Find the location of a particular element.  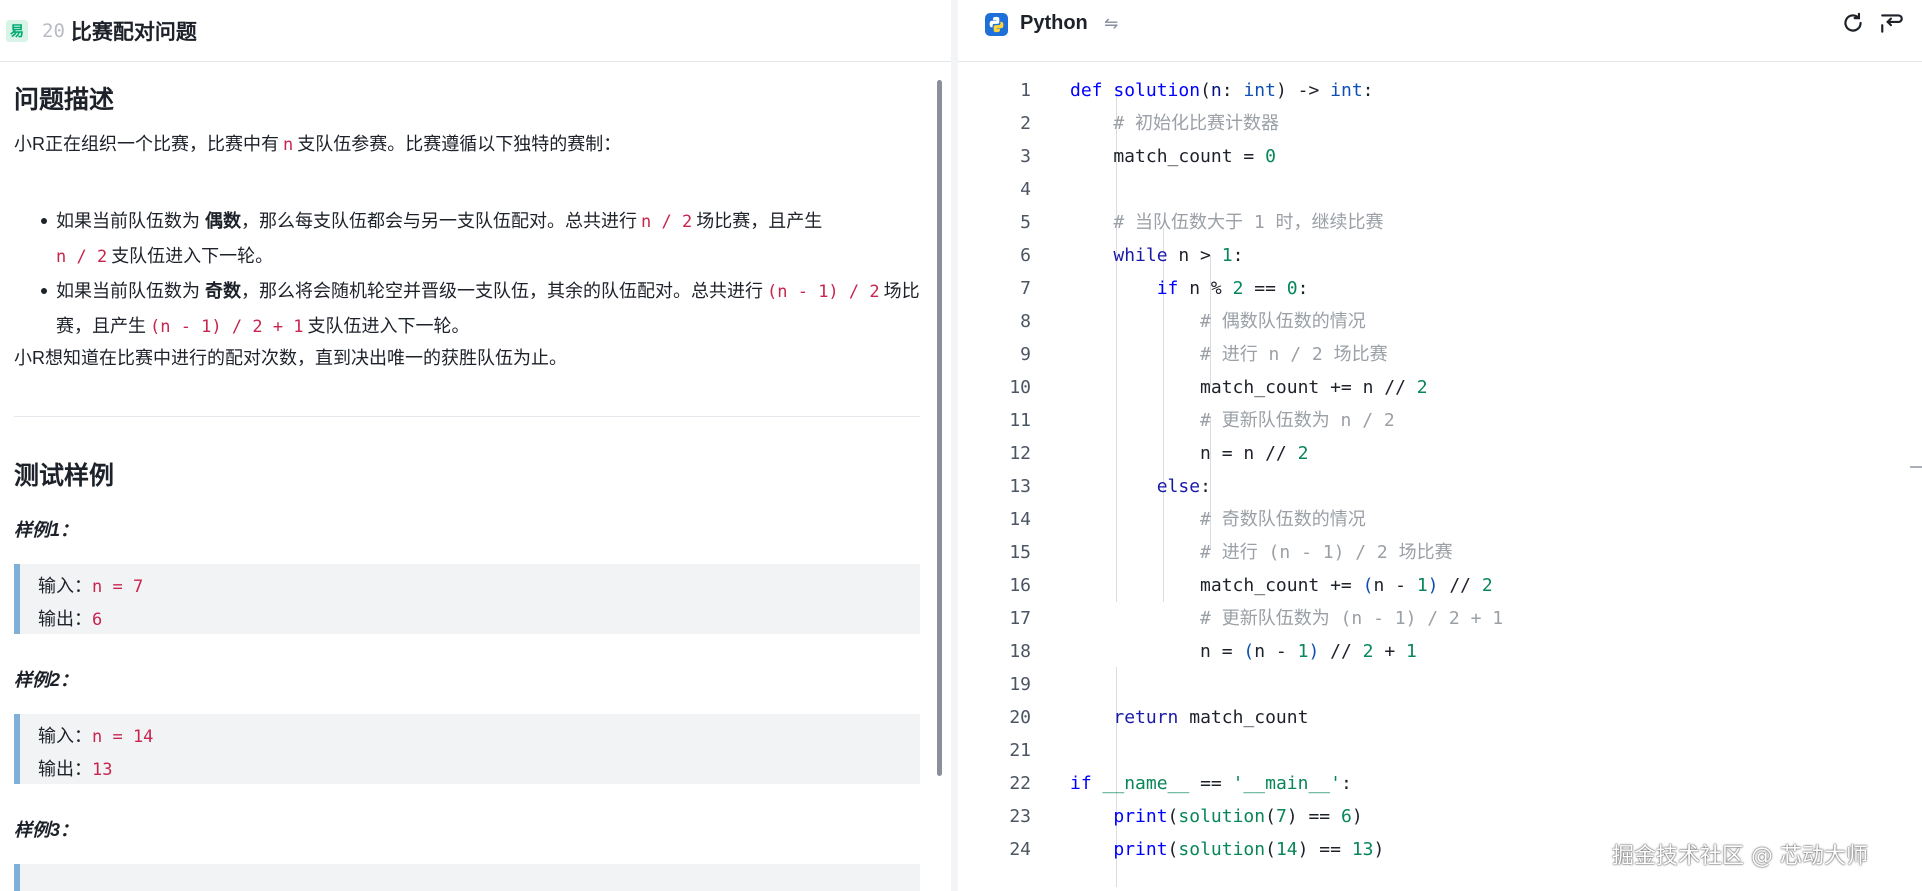

code-line: 12 n = n // 2 is located at coordinates (1440, 453).